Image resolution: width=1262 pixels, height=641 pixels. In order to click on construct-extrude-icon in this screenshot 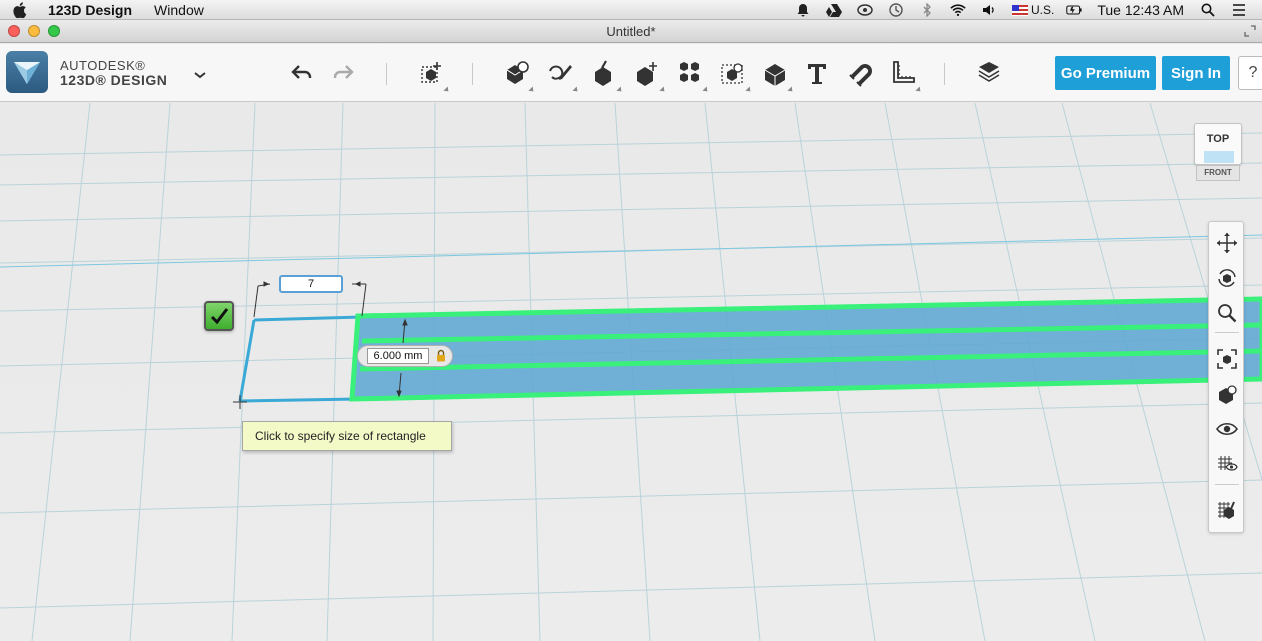, I will do `click(603, 73)`.